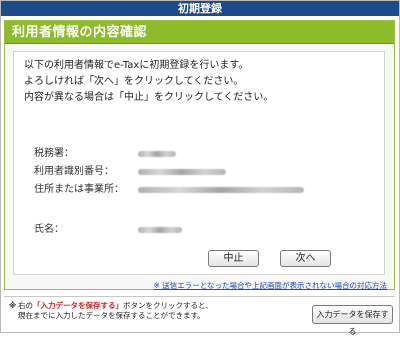 The width and height of the screenshot is (400, 340). I want to click on intro-line-2: よろしければ「次へ」をクリックしてください。, so click(134, 81).